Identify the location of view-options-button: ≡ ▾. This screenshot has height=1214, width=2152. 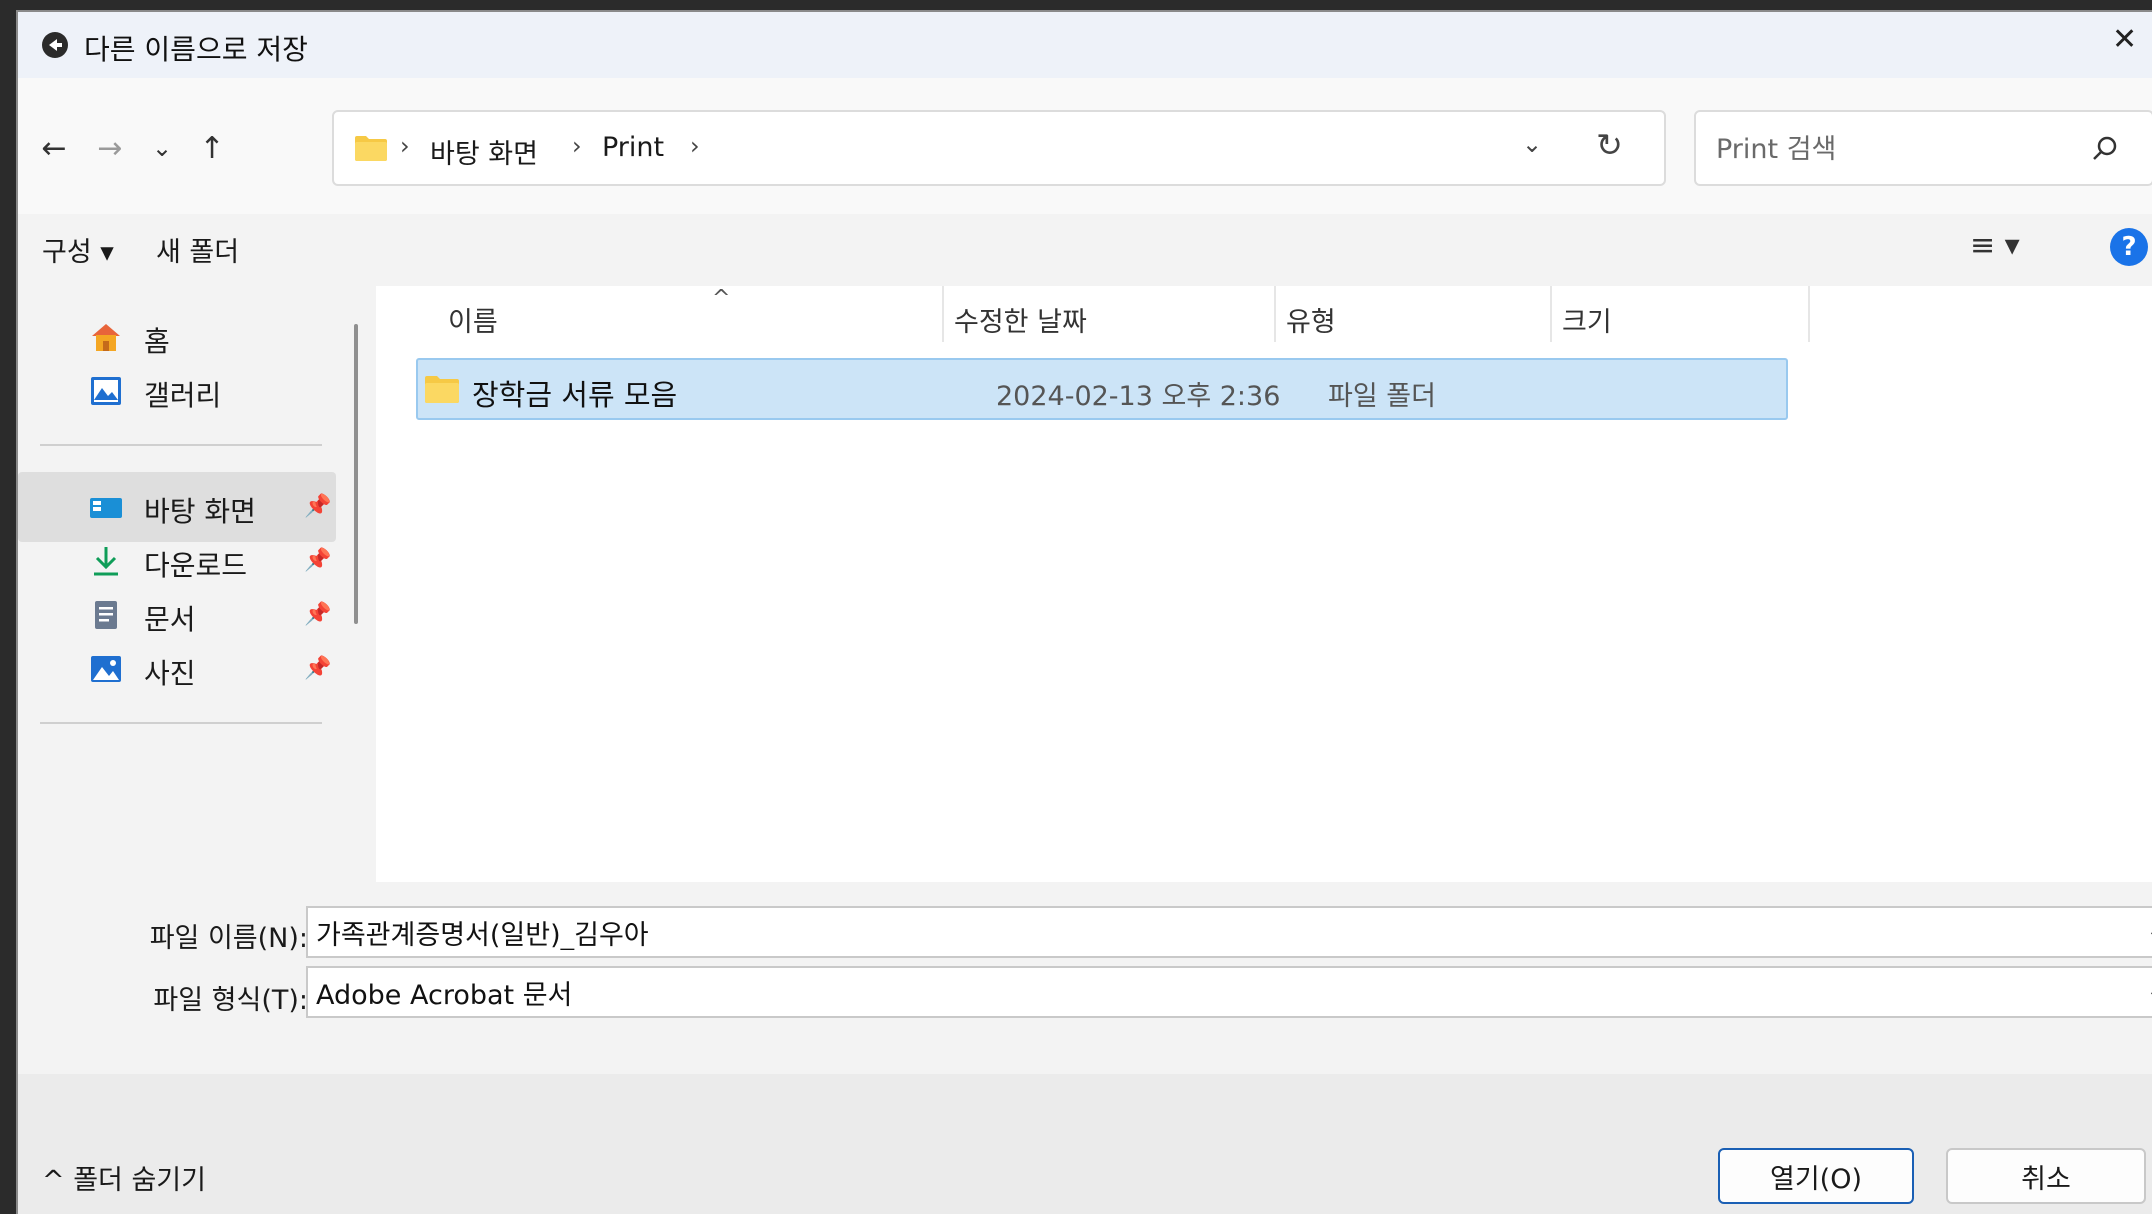
(1995, 245).